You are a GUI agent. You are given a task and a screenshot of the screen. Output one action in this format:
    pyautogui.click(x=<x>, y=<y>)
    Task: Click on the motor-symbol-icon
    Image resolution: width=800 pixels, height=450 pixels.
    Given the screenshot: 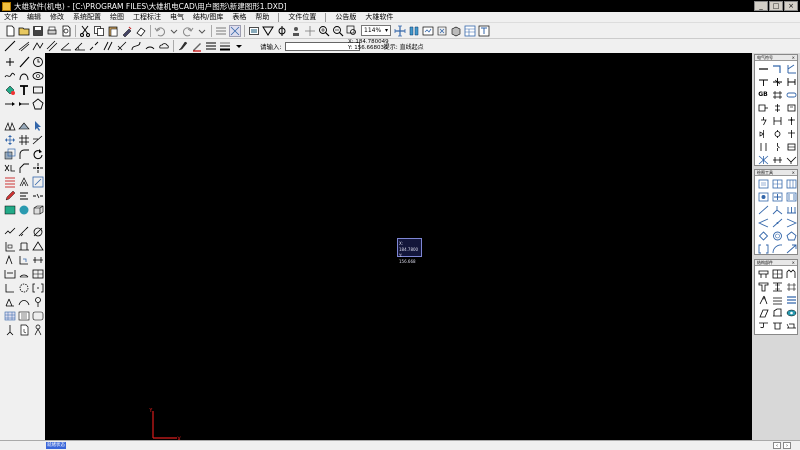 What is the action you would take?
    pyautogui.click(x=763, y=107)
    